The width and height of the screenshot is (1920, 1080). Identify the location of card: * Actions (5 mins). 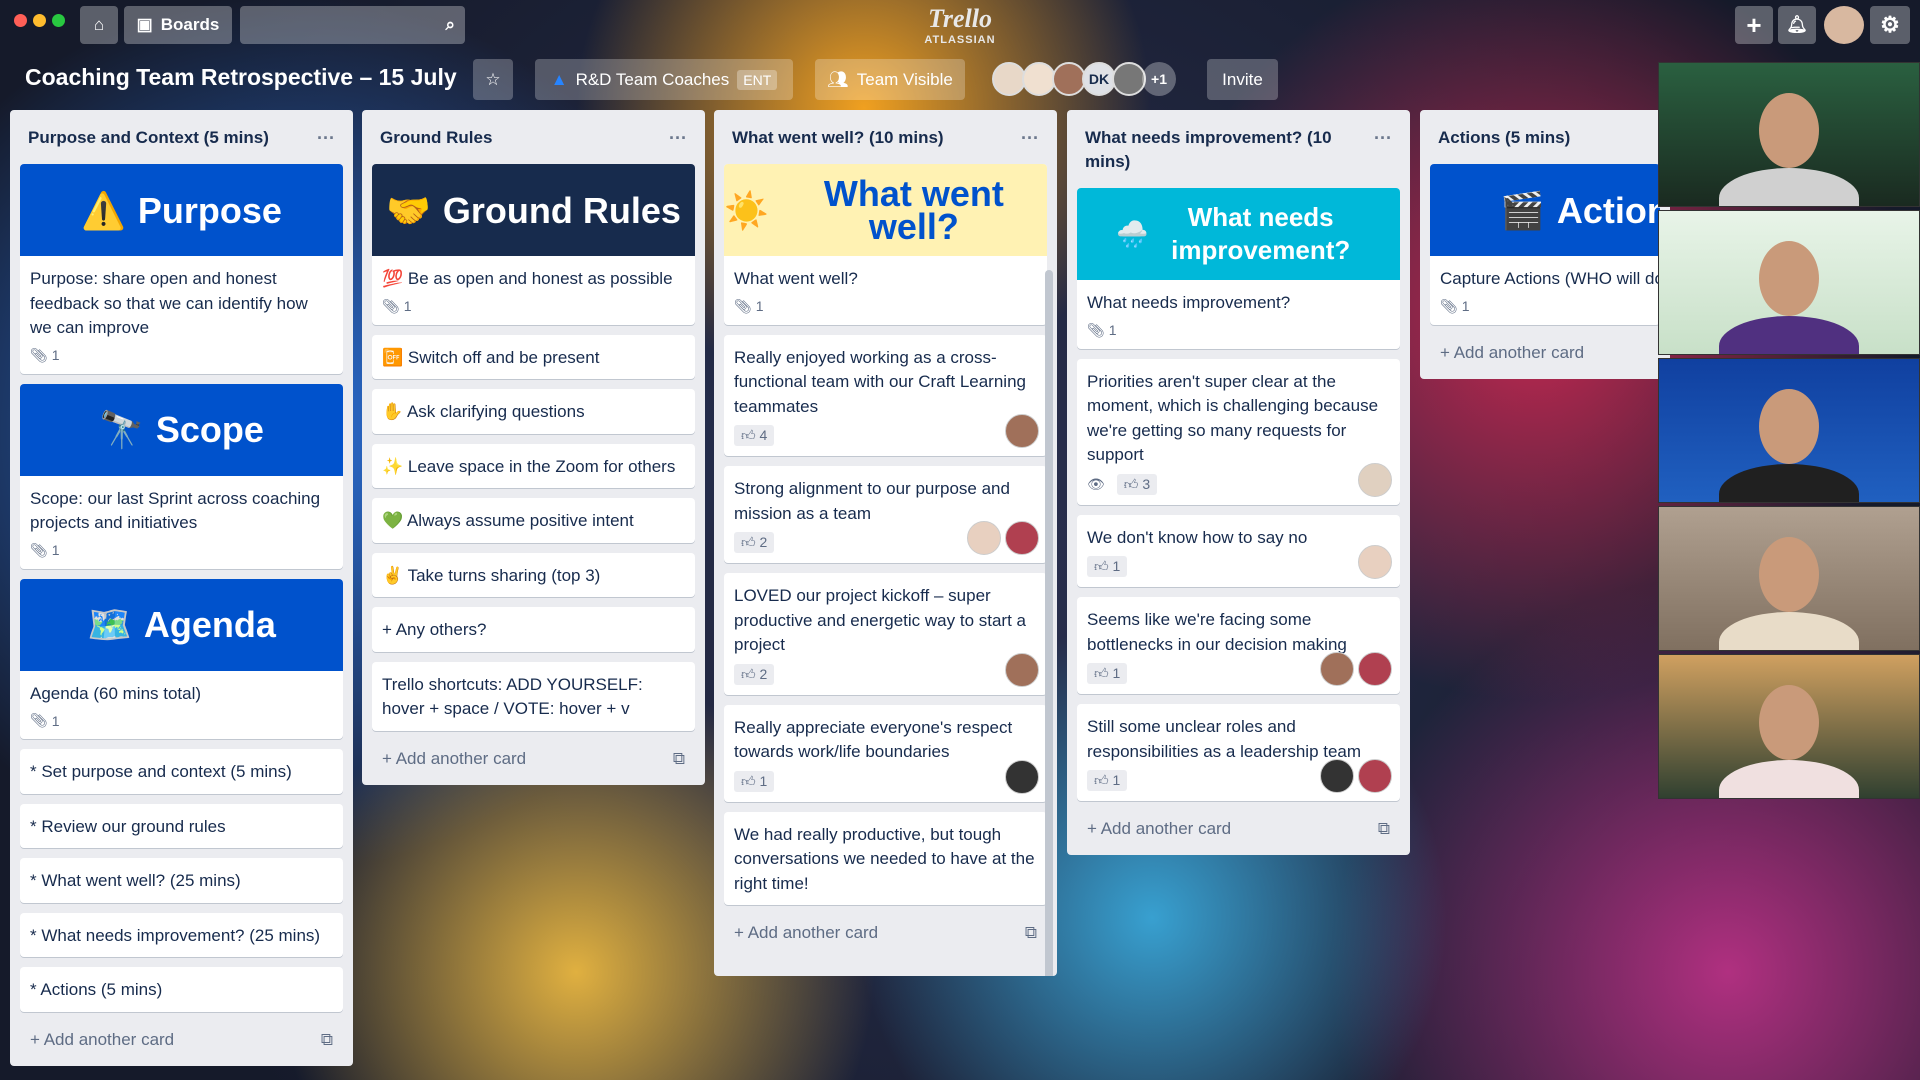
(181, 989).